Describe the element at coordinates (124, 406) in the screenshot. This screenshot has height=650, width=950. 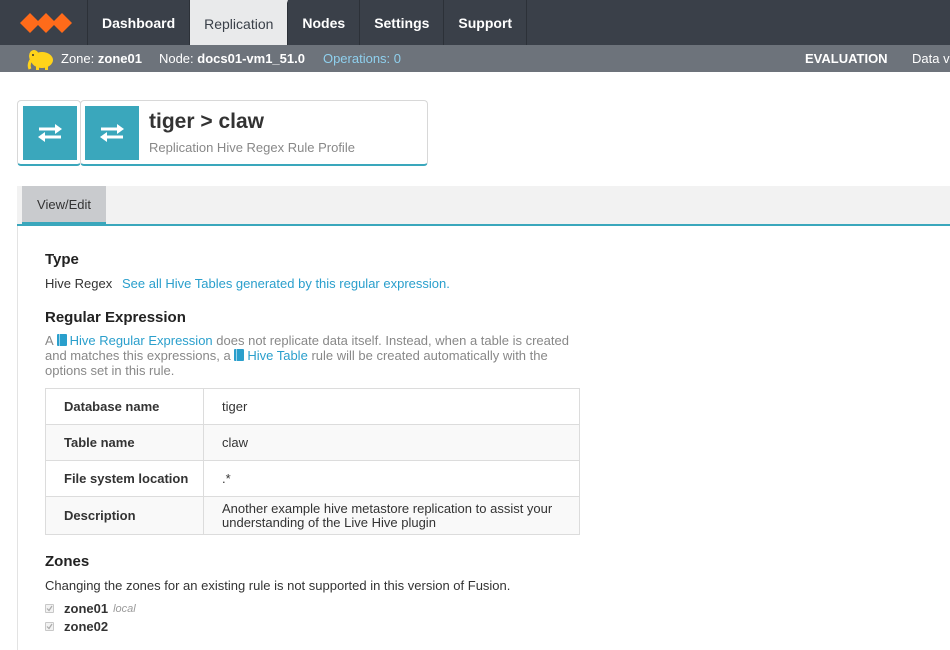
I see `property-key: Database name` at that location.